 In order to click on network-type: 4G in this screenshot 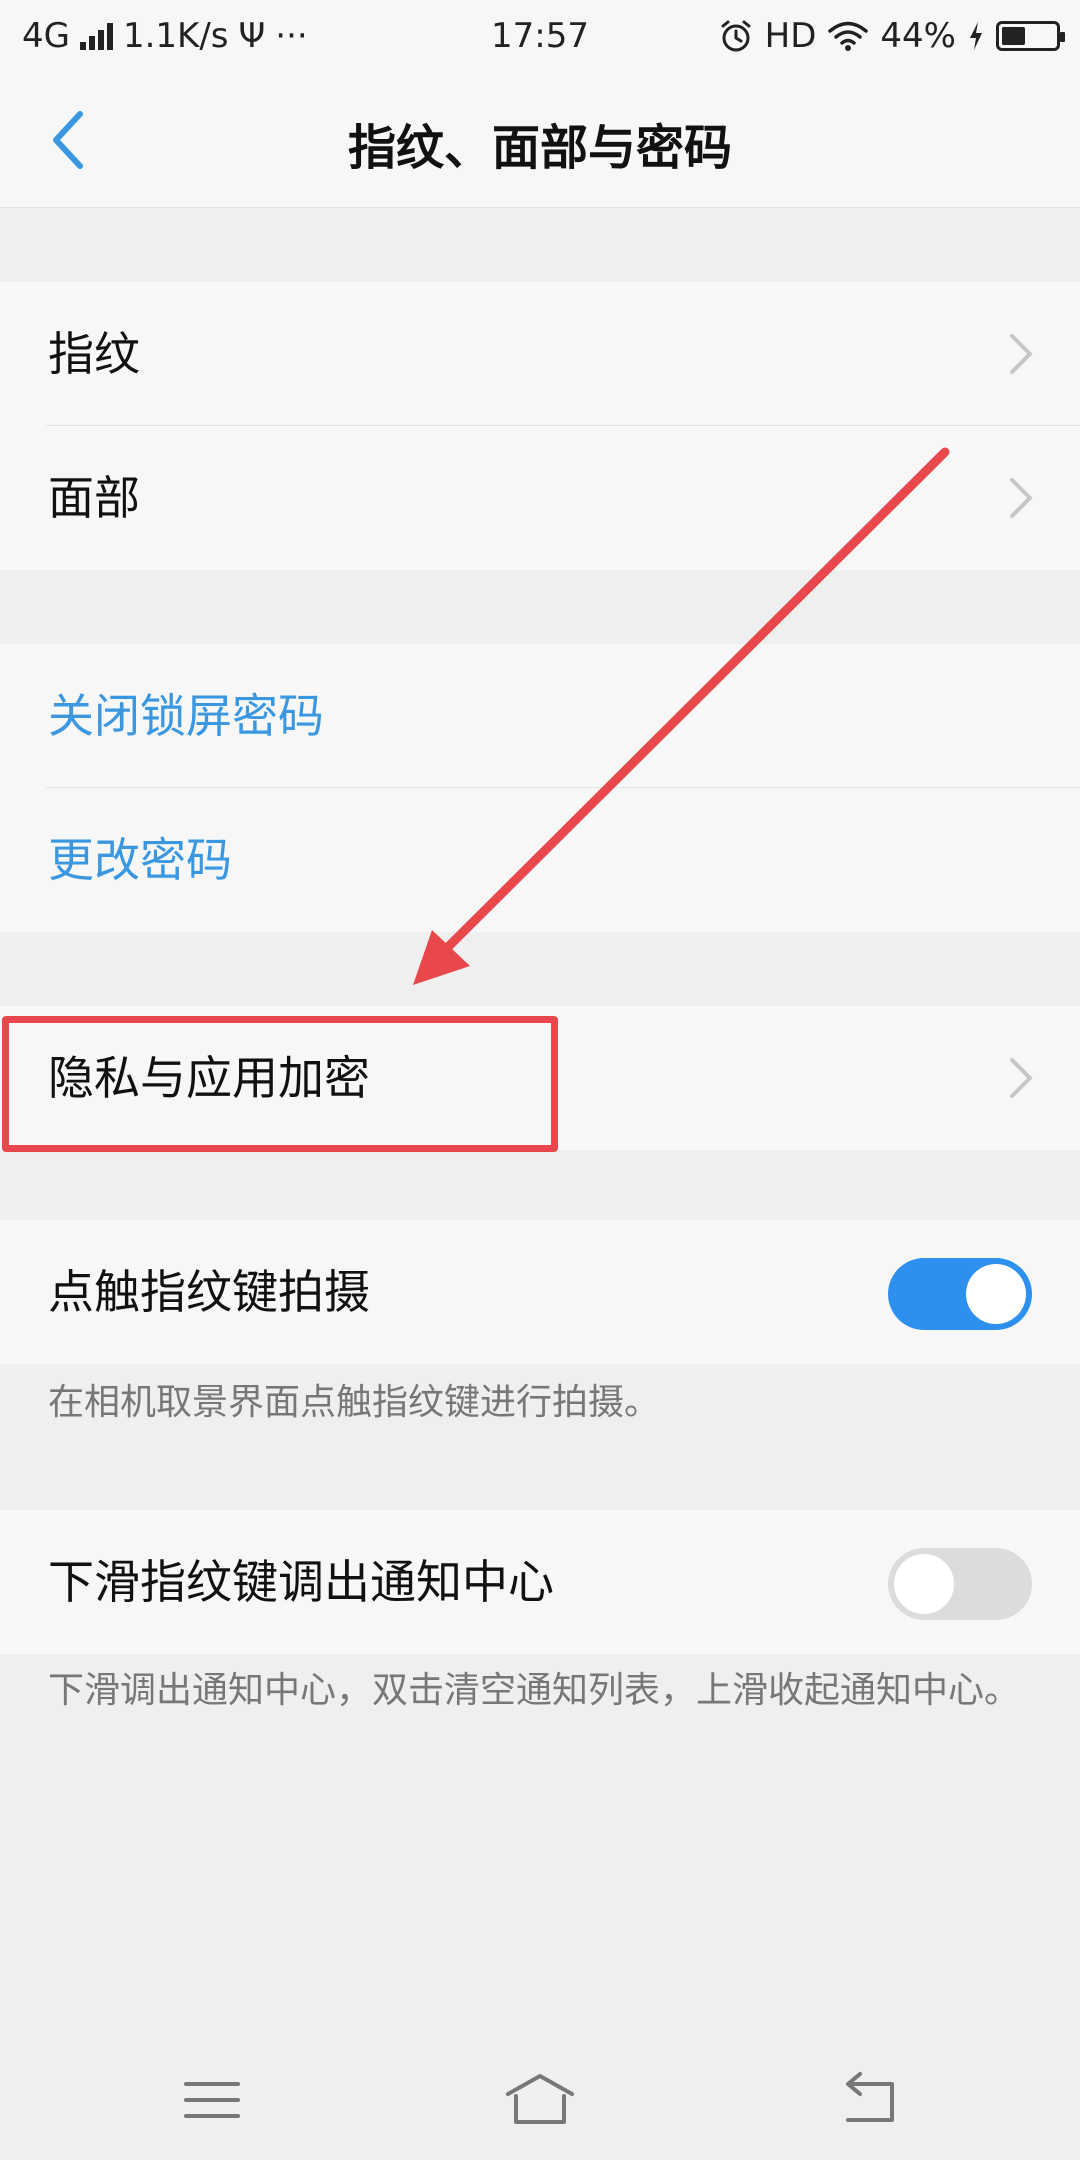, I will do `click(46, 36)`.